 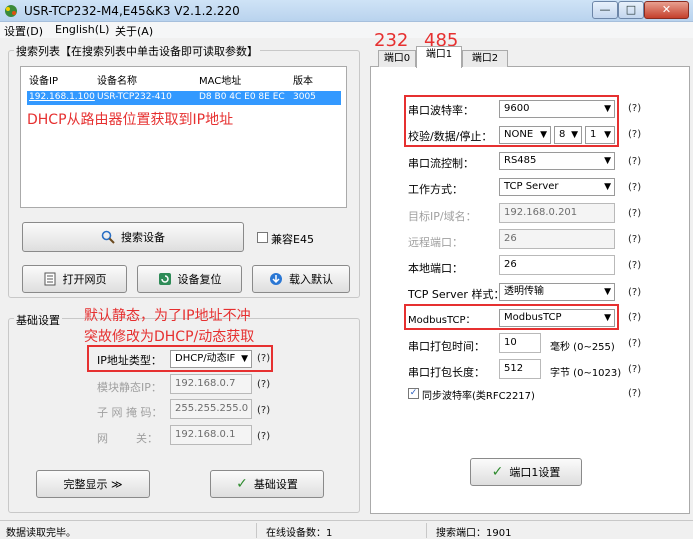 I want to click on modbus-value: ModbusTCP, so click(x=533, y=317).